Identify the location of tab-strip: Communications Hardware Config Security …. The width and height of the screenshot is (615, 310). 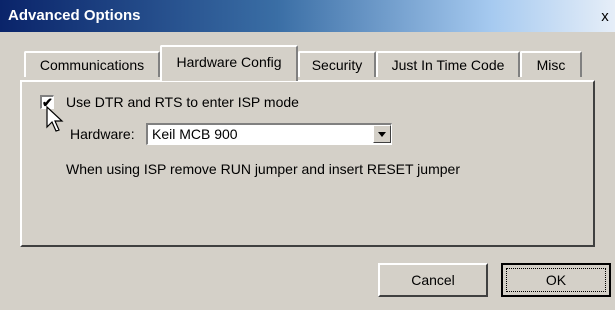
(309, 64).